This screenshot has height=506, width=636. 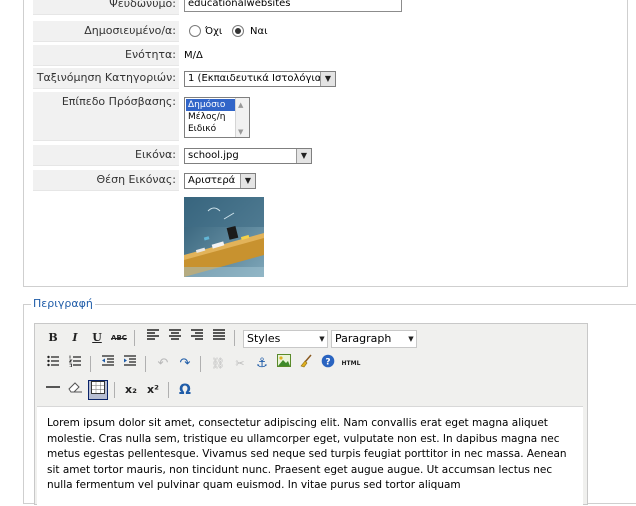 I want to click on align-left-button, so click(x=153, y=338).